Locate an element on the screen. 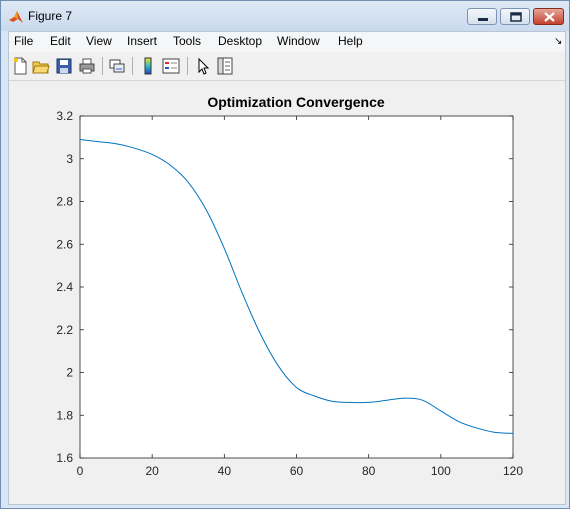 Image resolution: width=570 pixels, height=509 pixels. menu-edit: Edit is located at coordinates (60, 41).